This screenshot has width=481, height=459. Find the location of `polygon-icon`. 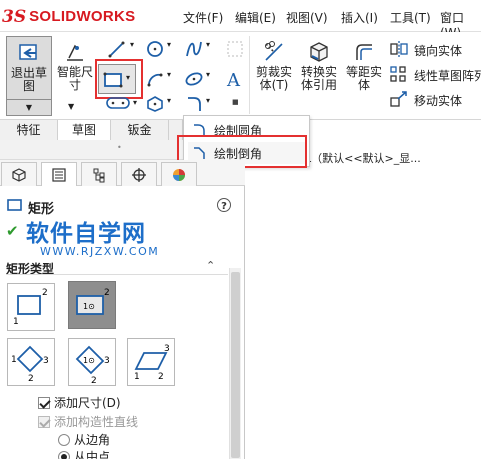

polygon-icon is located at coordinates (155, 104).